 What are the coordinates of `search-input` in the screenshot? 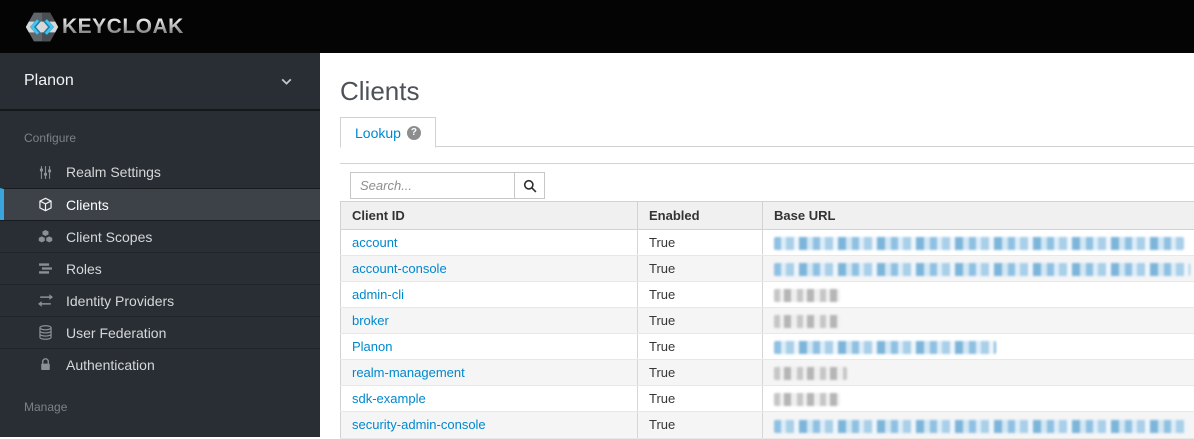 It's located at (432, 185).